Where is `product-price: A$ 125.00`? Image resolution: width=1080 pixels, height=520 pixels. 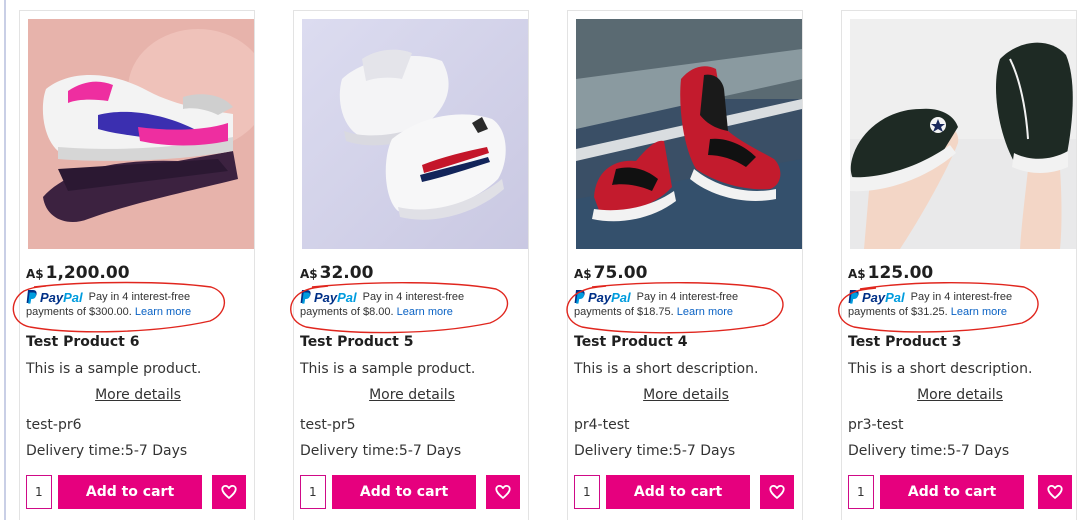
product-price: A$ 125.00 is located at coordinates (891, 273).